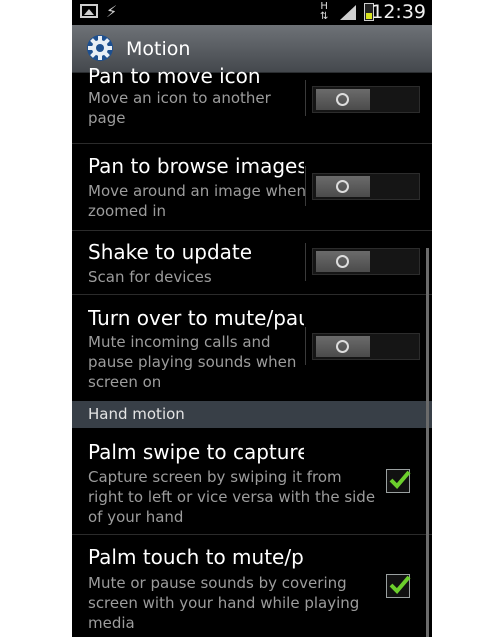  I want to click on list-item-shake-to-update: Shake to update Scan for devices, so click(252, 263).